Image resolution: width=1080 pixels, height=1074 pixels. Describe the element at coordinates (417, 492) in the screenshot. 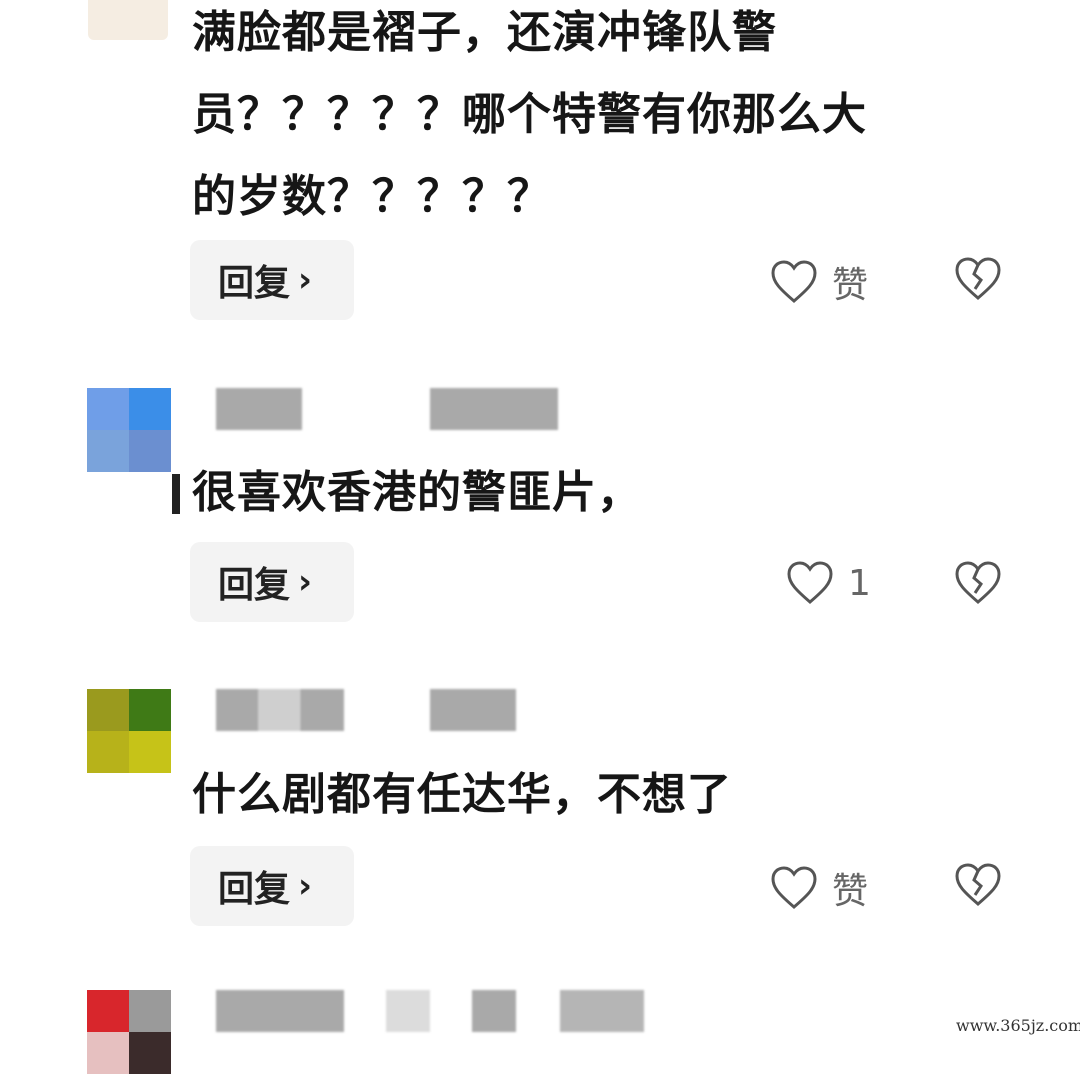

I see `comment-text: 很喜欢香港的警匪片，` at that location.